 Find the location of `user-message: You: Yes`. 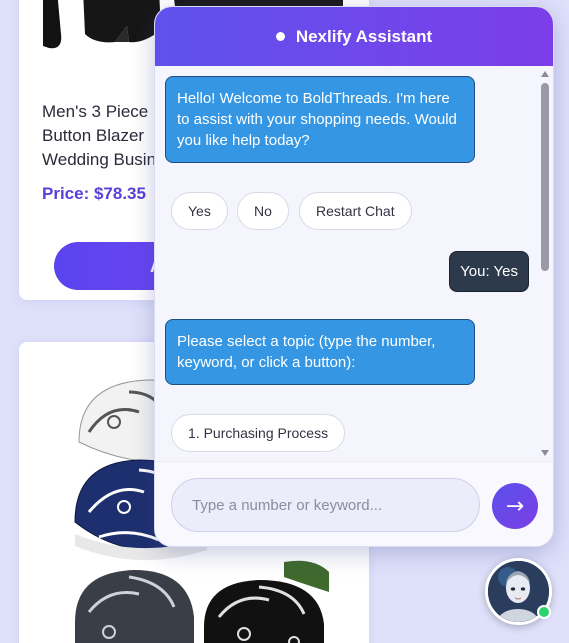

user-message: You: Yes is located at coordinates (489, 271).